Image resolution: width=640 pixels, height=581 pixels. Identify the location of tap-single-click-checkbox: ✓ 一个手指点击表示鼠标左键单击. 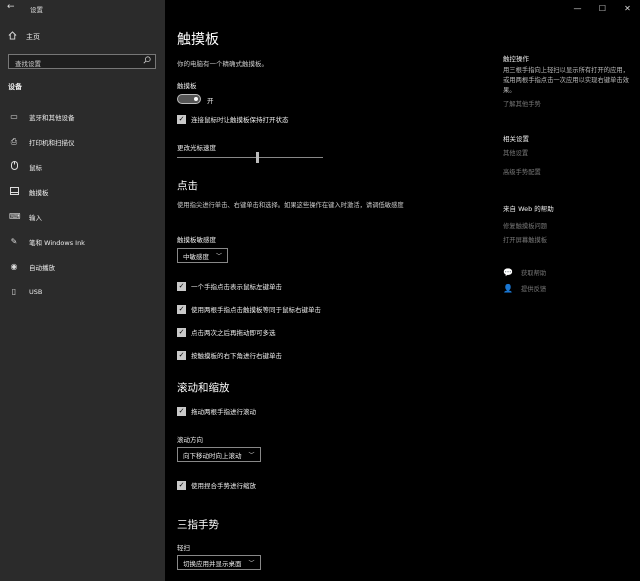
(229, 286).